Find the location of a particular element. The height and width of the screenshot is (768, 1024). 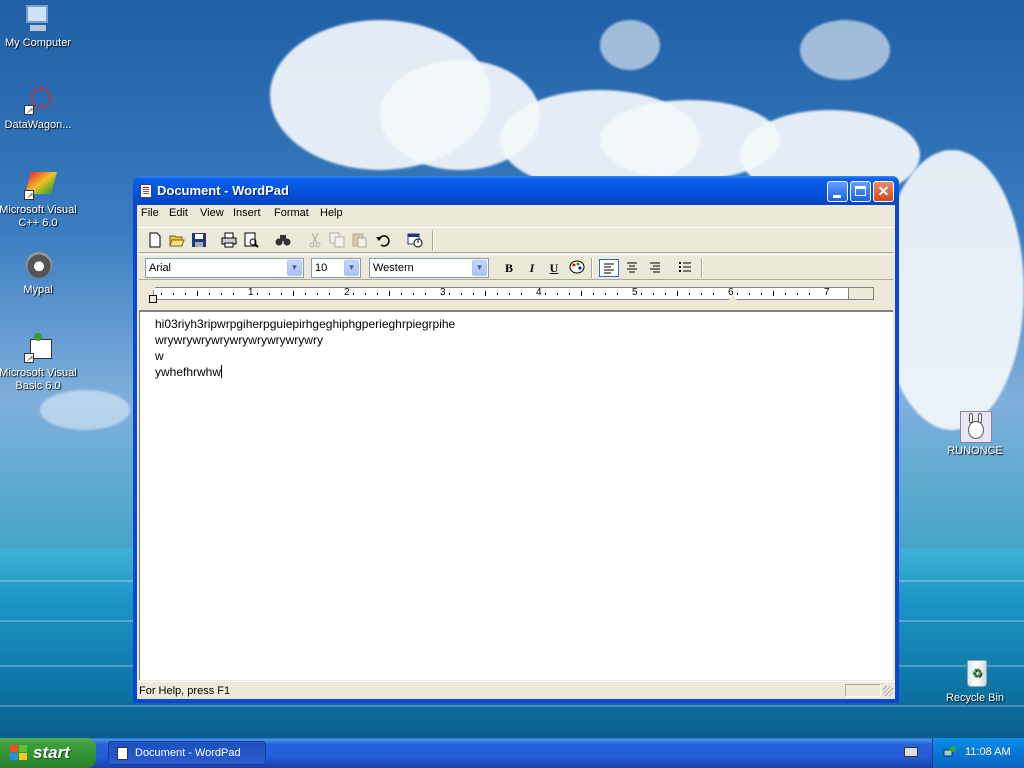

desktop-icon-runonce: RUNONCE is located at coordinates (975, 434).